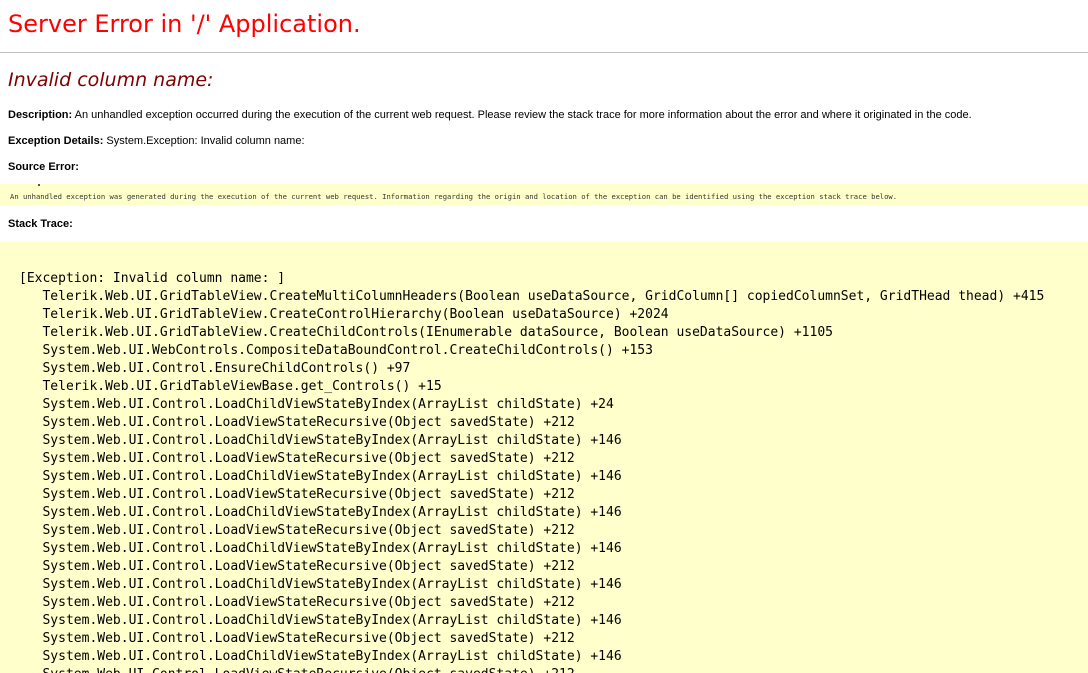  I want to click on description-label: Description:, so click(40, 115).